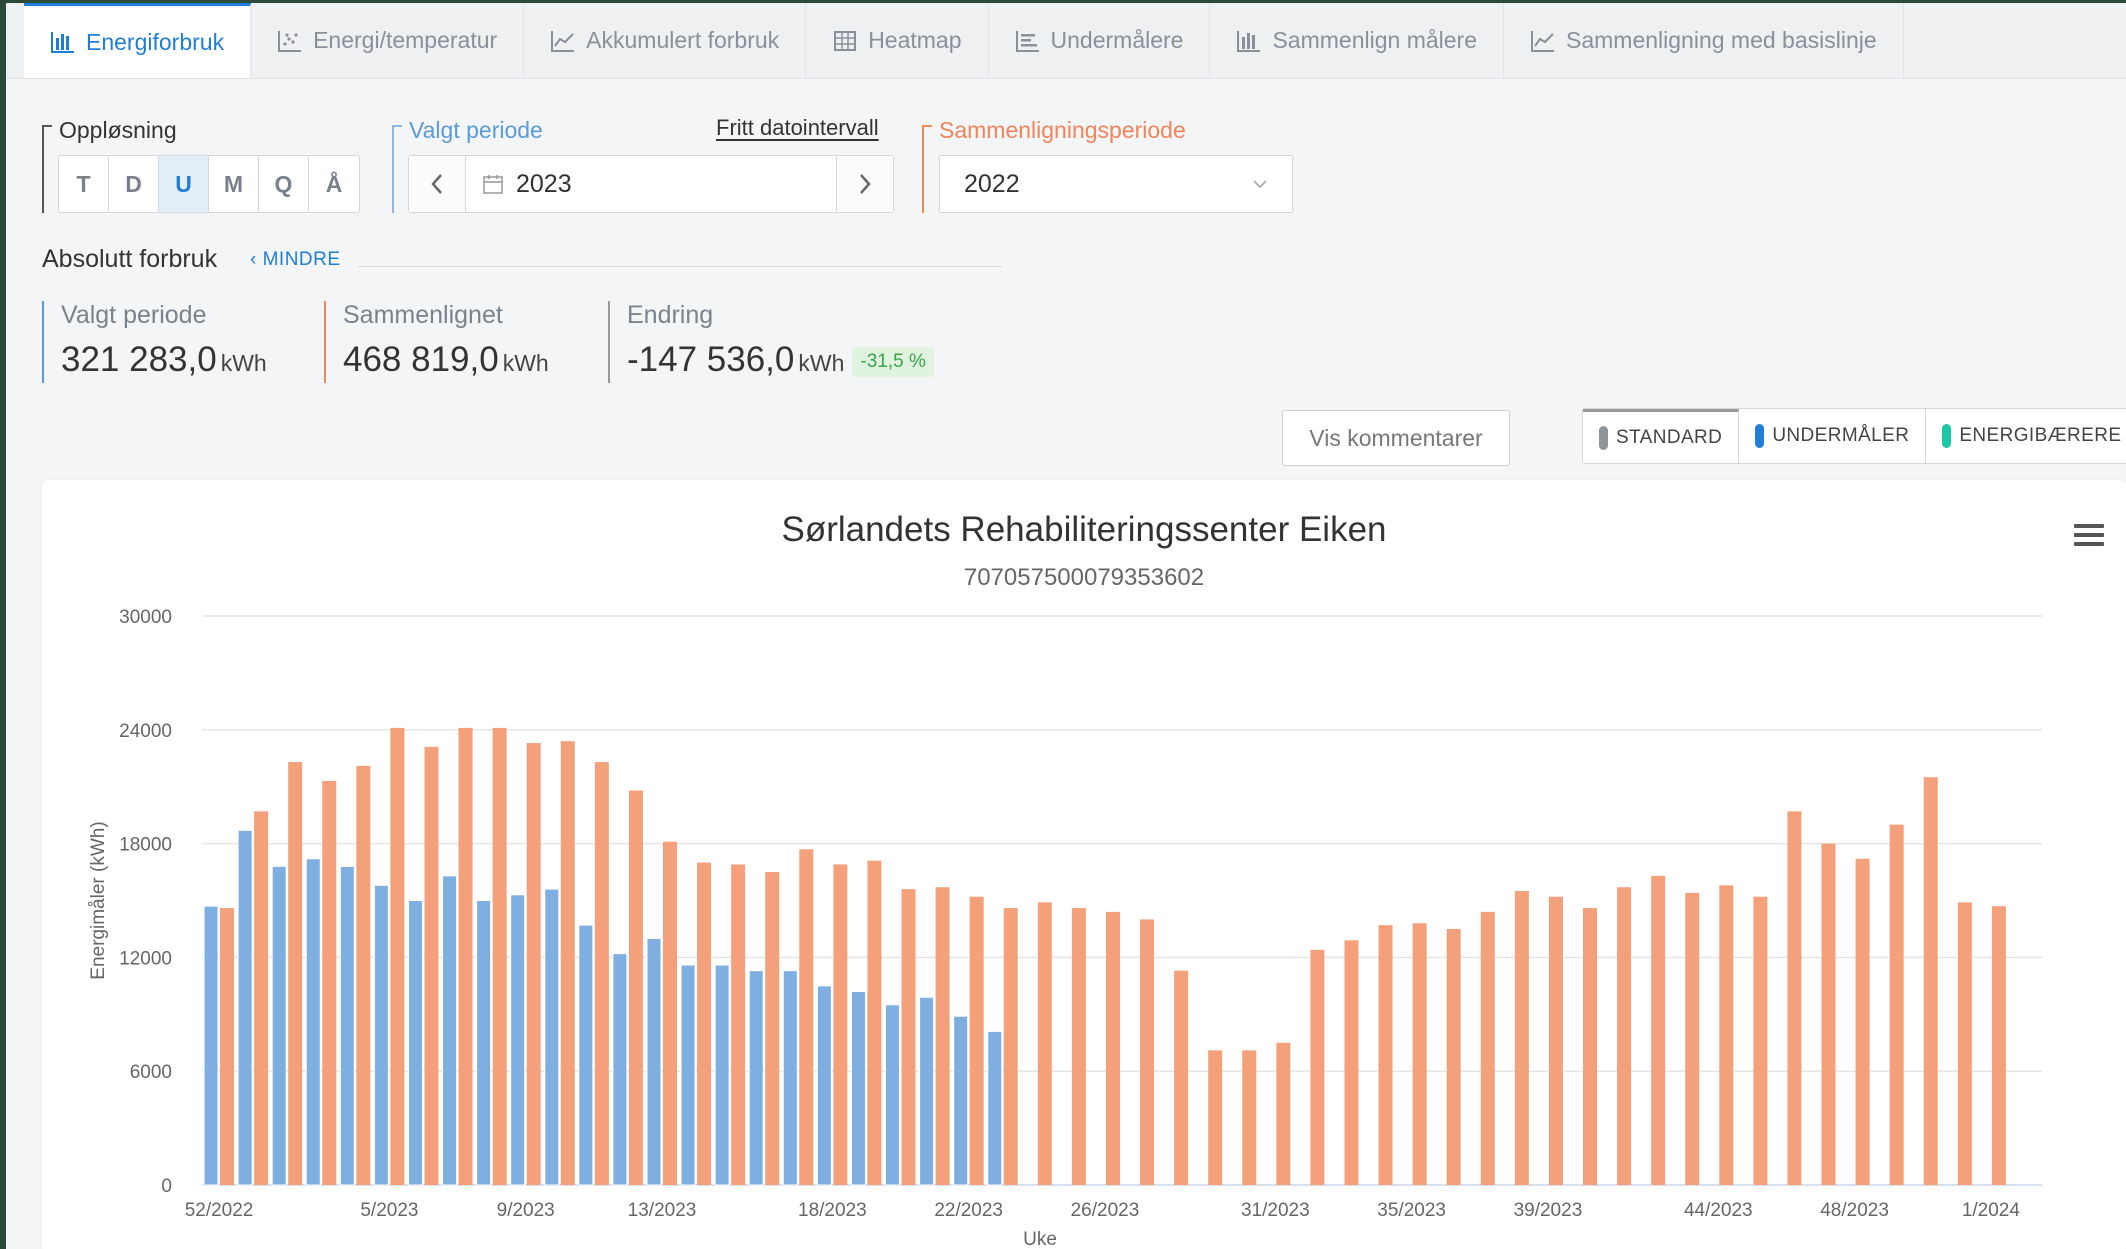 The height and width of the screenshot is (1249, 2126). Describe the element at coordinates (968, 1210) in the screenshot. I see `x-tick-label: 22/2023` at that location.